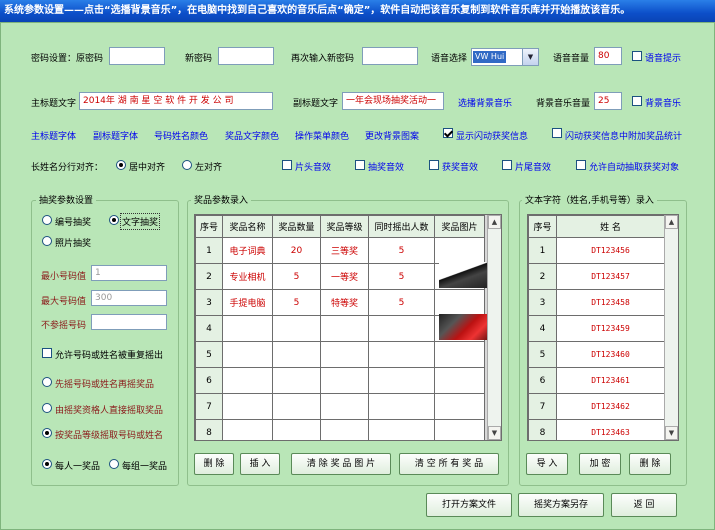  What do you see at coordinates (187, 165) in the screenshot?
I see `left-align-radio` at bounding box center [187, 165].